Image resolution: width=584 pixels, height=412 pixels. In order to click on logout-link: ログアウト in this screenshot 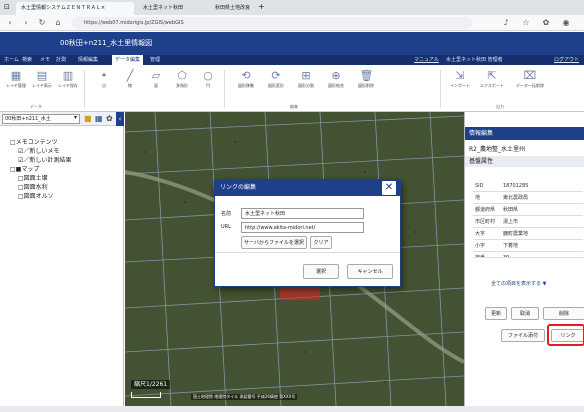, I will do `click(566, 60)`.